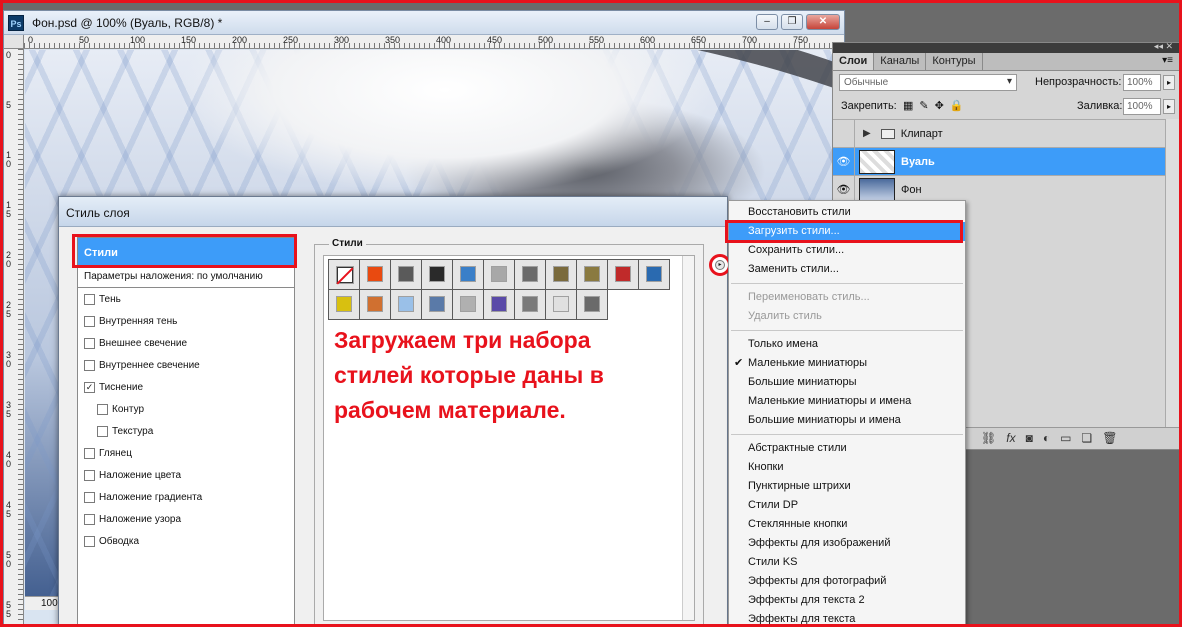 Image resolution: width=1182 pixels, height=627 pixels. I want to click on close-icon: ✕, so click(823, 22).